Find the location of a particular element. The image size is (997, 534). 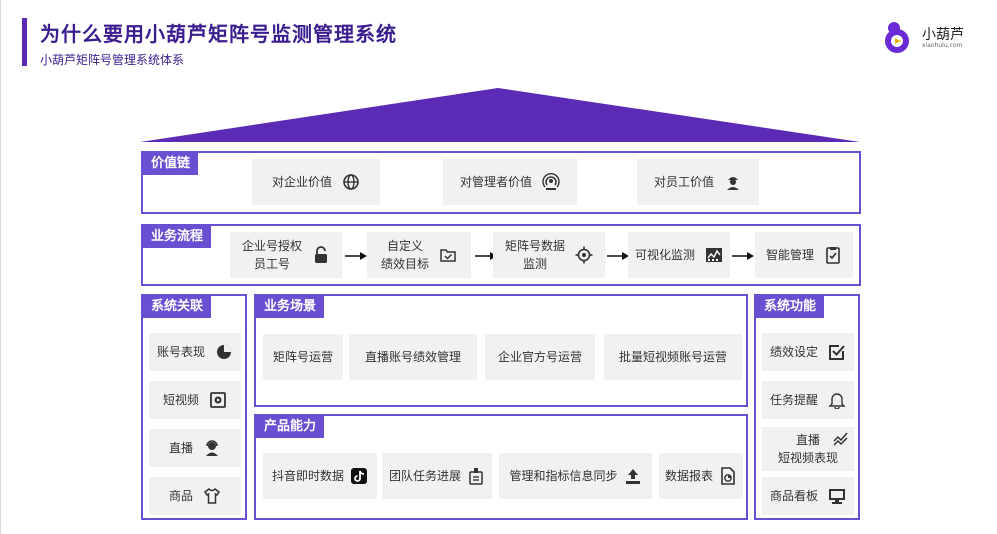

function-line1: 任务提醒 is located at coordinates (793, 400).